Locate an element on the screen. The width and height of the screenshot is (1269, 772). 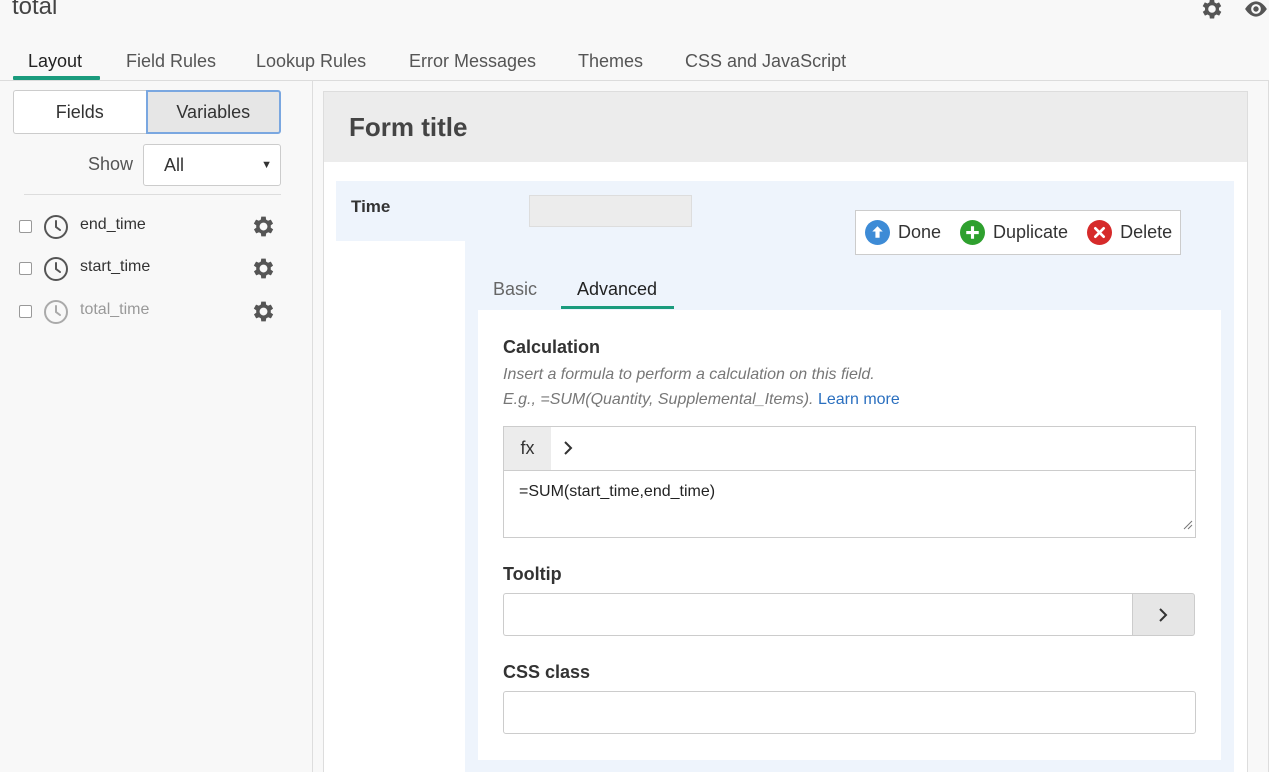
show-filter-select: All ▼ is located at coordinates (212, 165).